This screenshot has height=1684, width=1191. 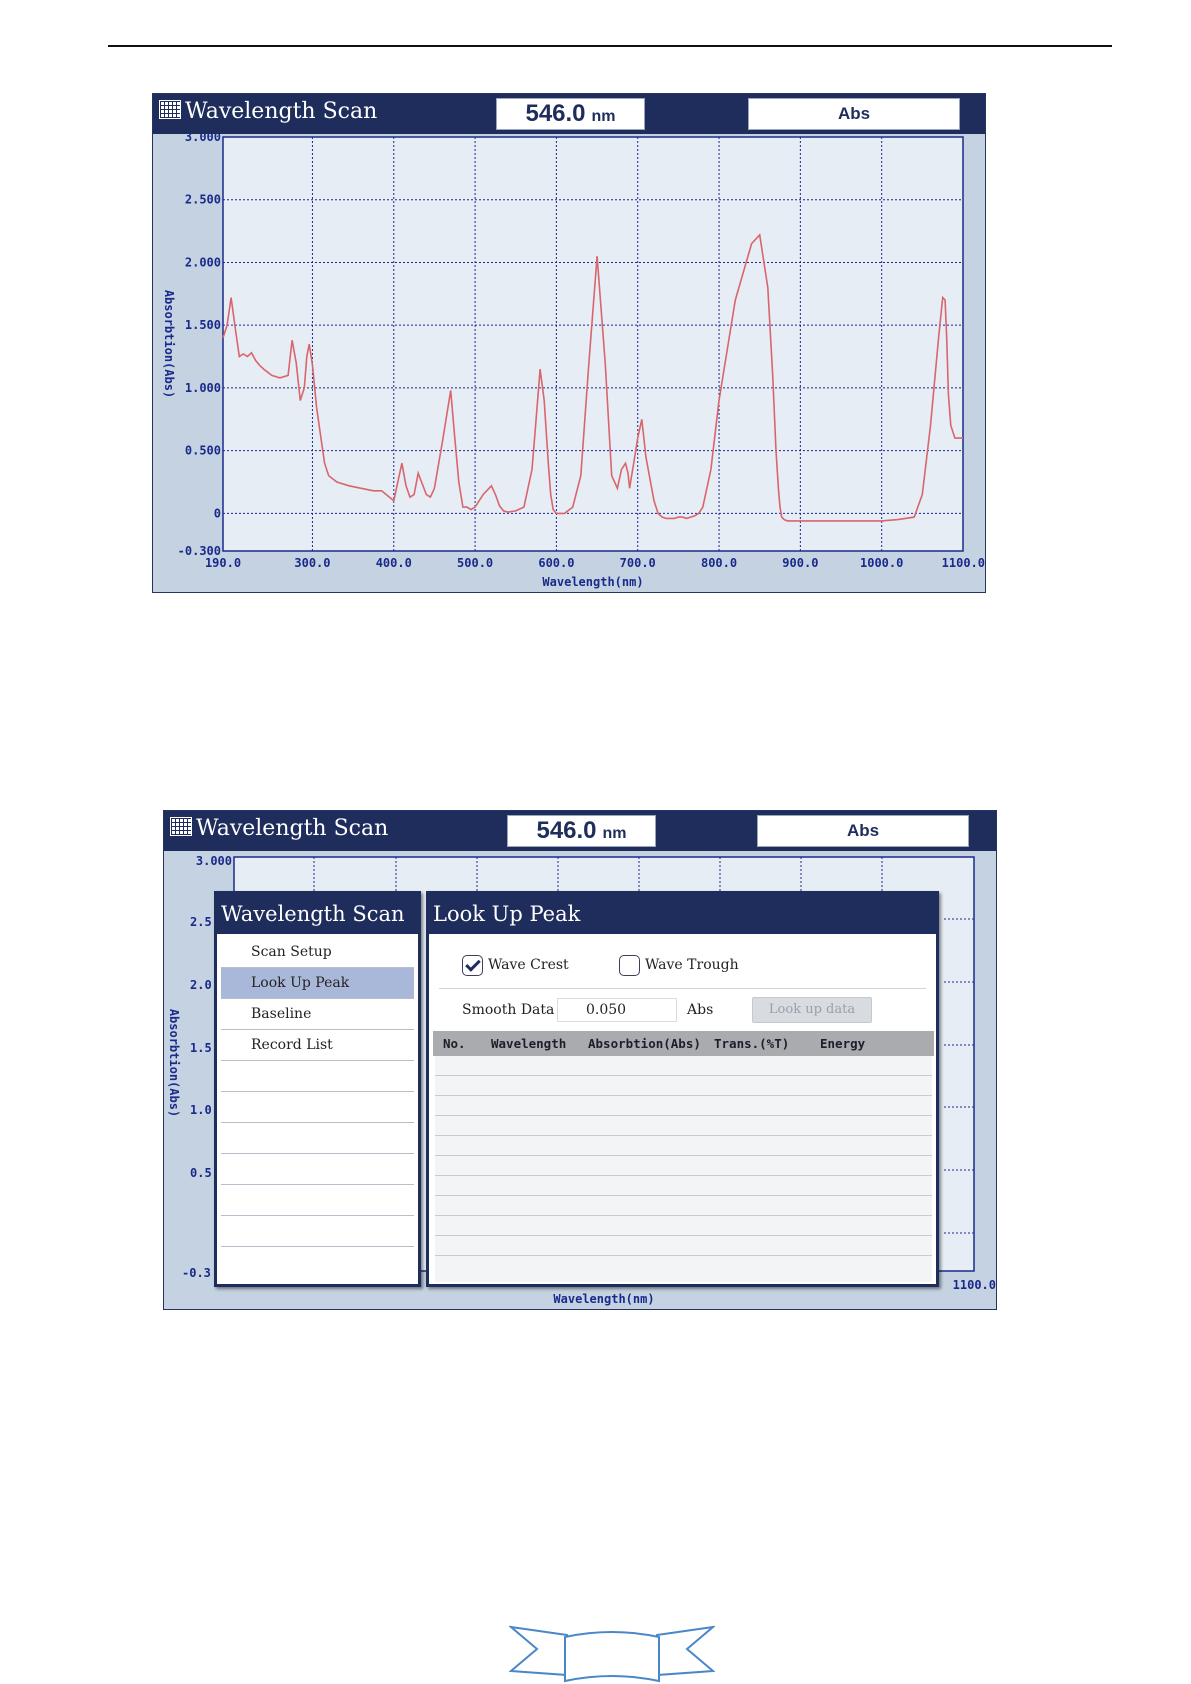 I want to click on y-tick-label: 1.5, so click(x=201, y=1048).